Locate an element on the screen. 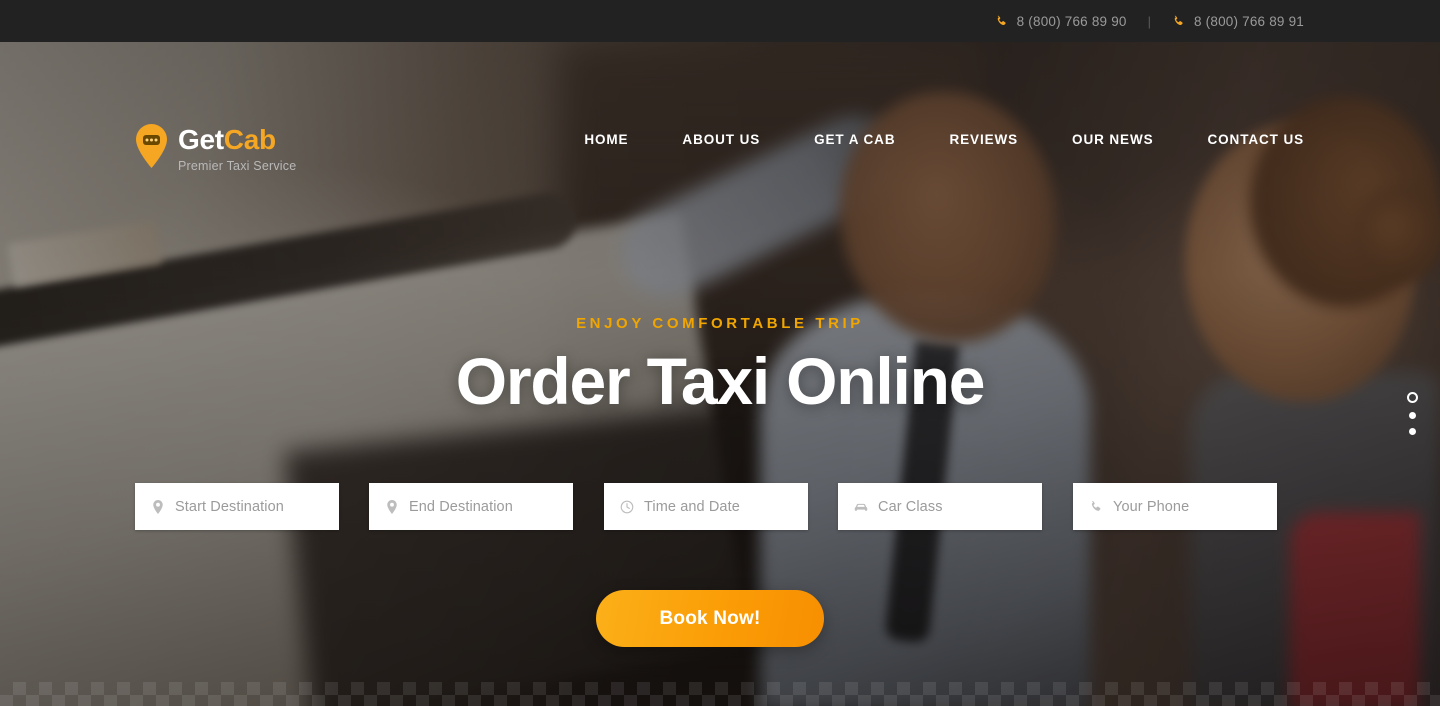  end-destination-input is located at coordinates (502, 506).